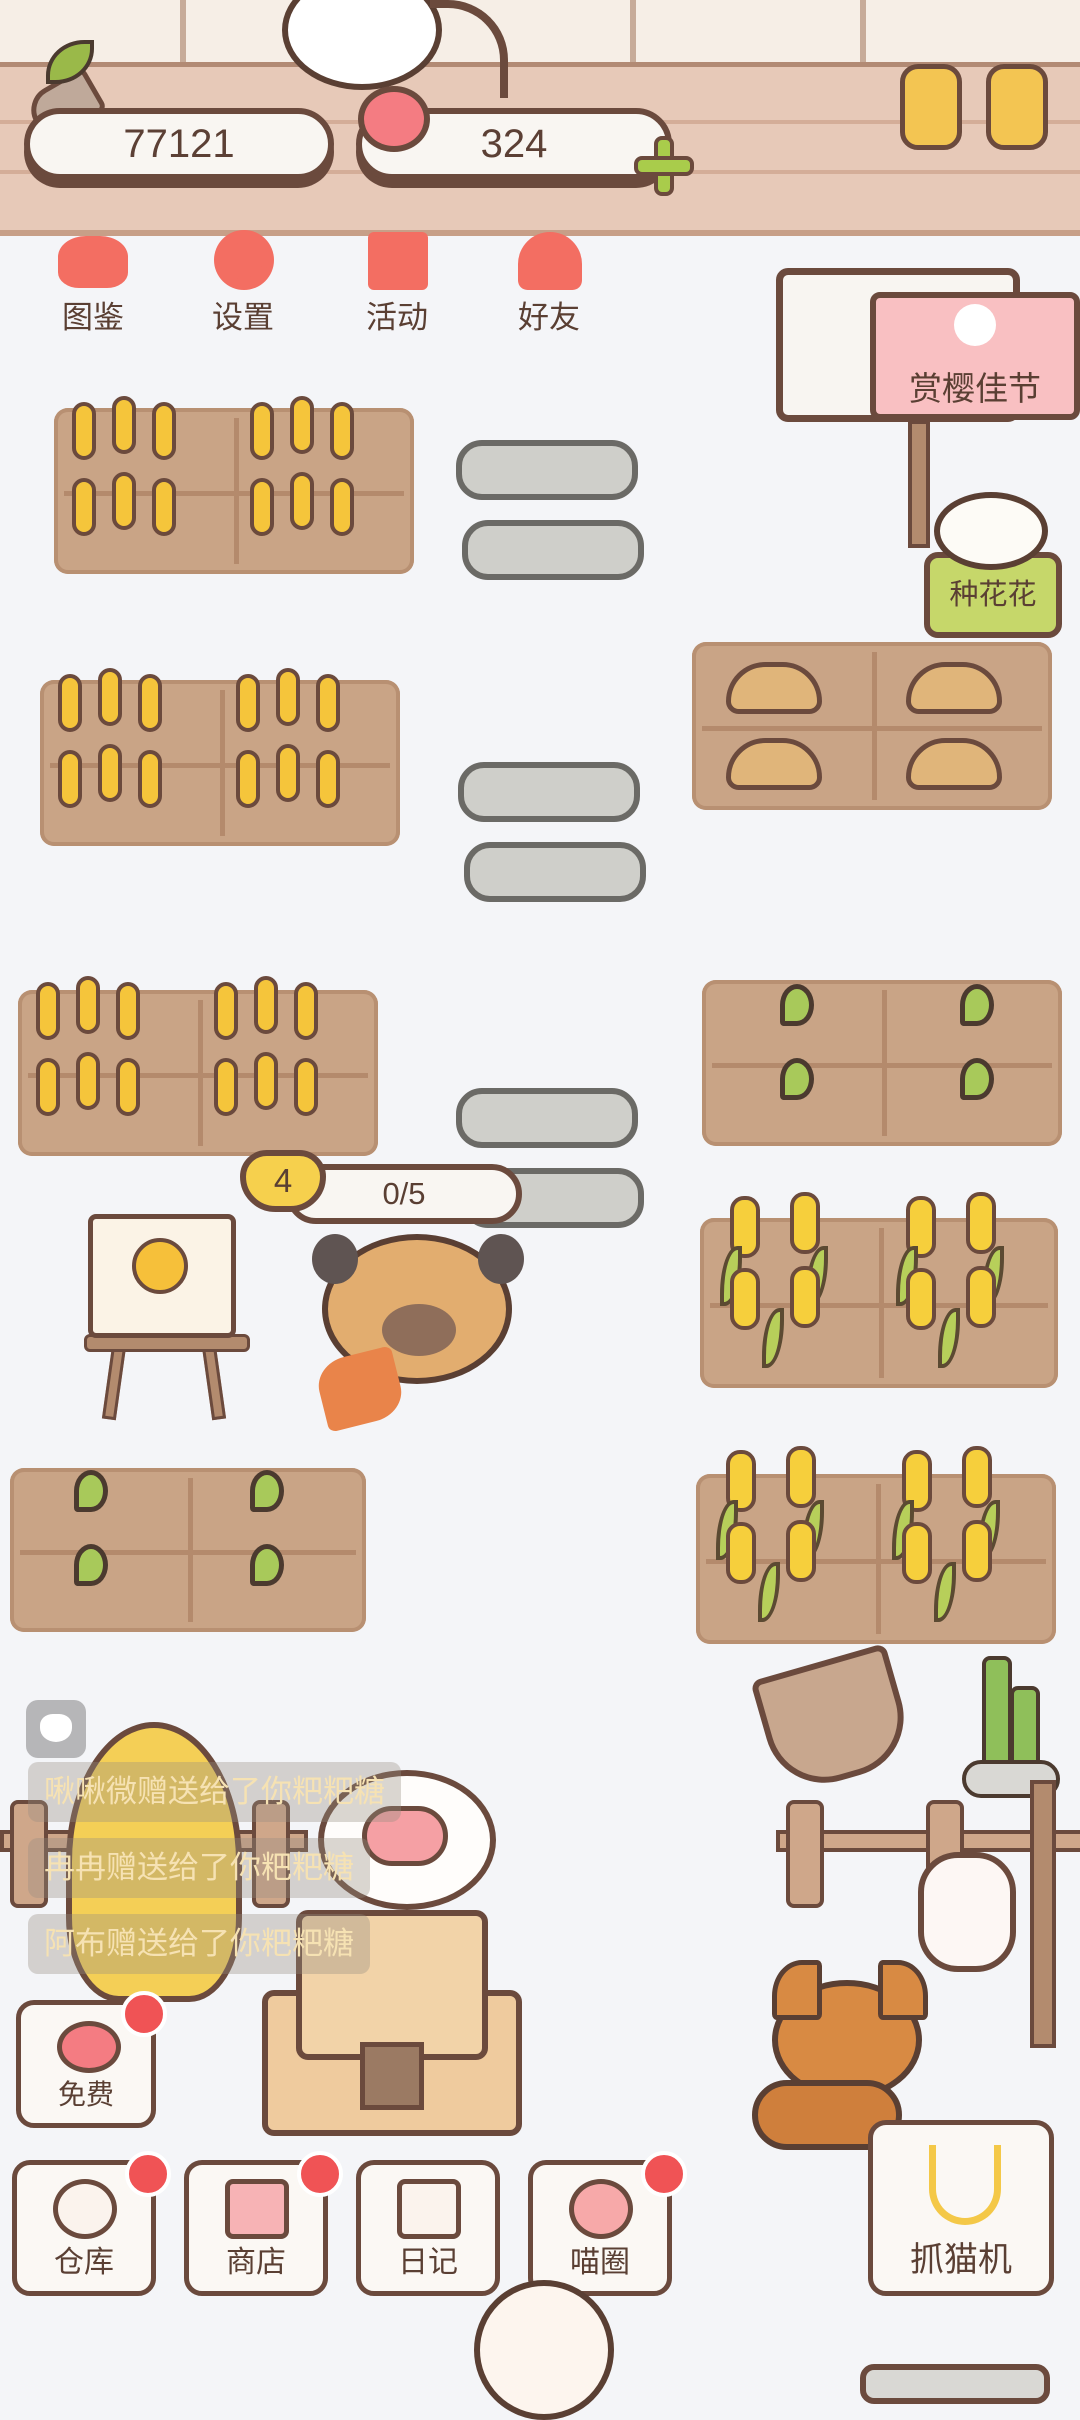  I want to click on pet-level-badge: 4, so click(283, 1181).